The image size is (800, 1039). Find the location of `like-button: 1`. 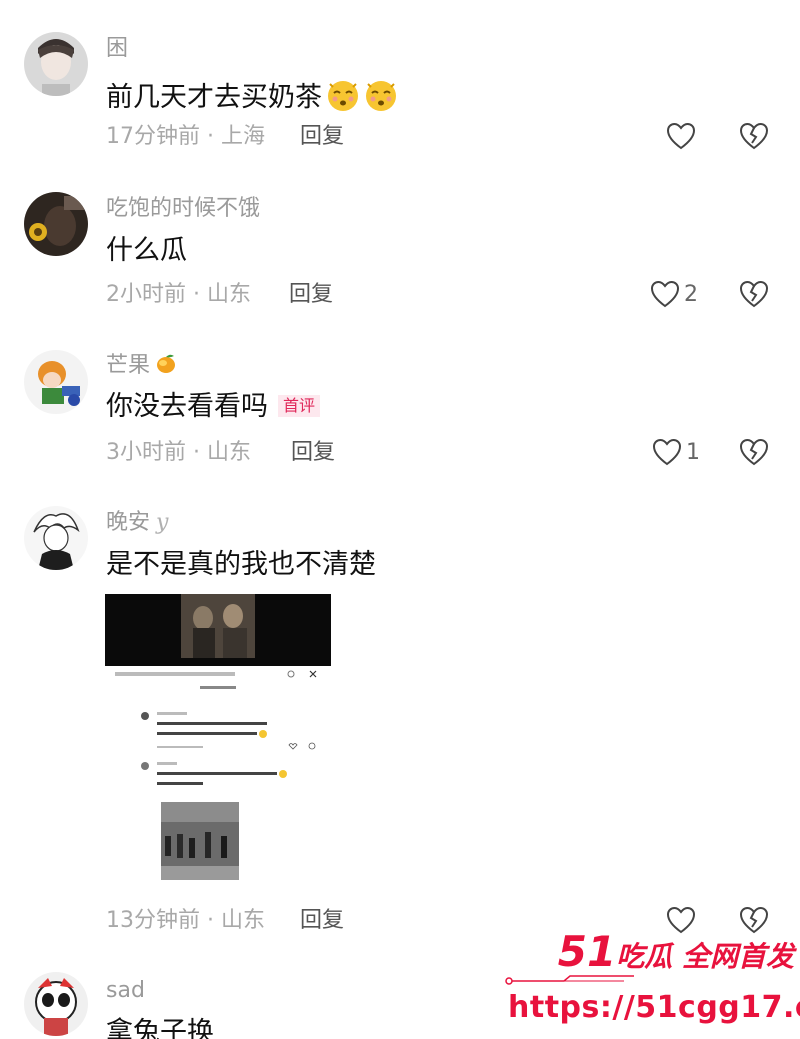

like-button: 1 is located at coordinates (676, 452).